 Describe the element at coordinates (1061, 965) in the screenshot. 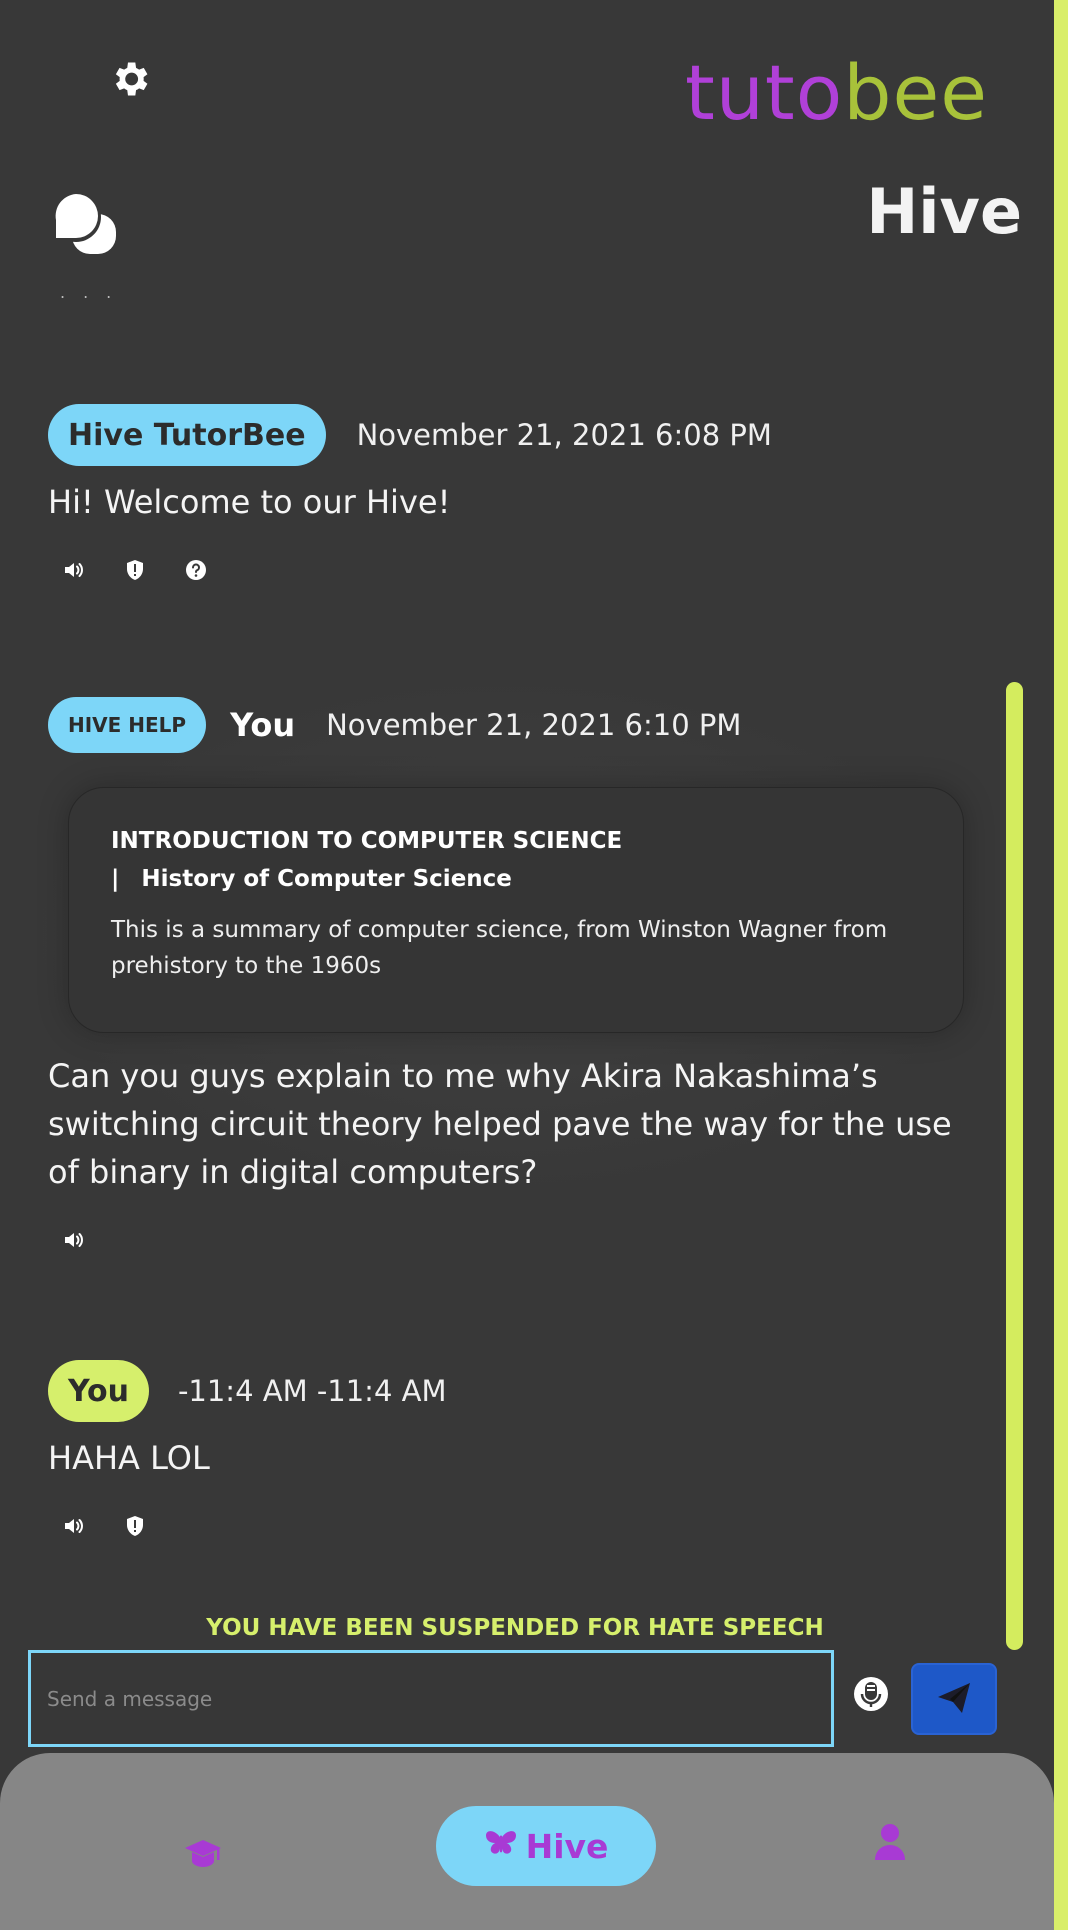

I see `right-edge-strip` at that location.